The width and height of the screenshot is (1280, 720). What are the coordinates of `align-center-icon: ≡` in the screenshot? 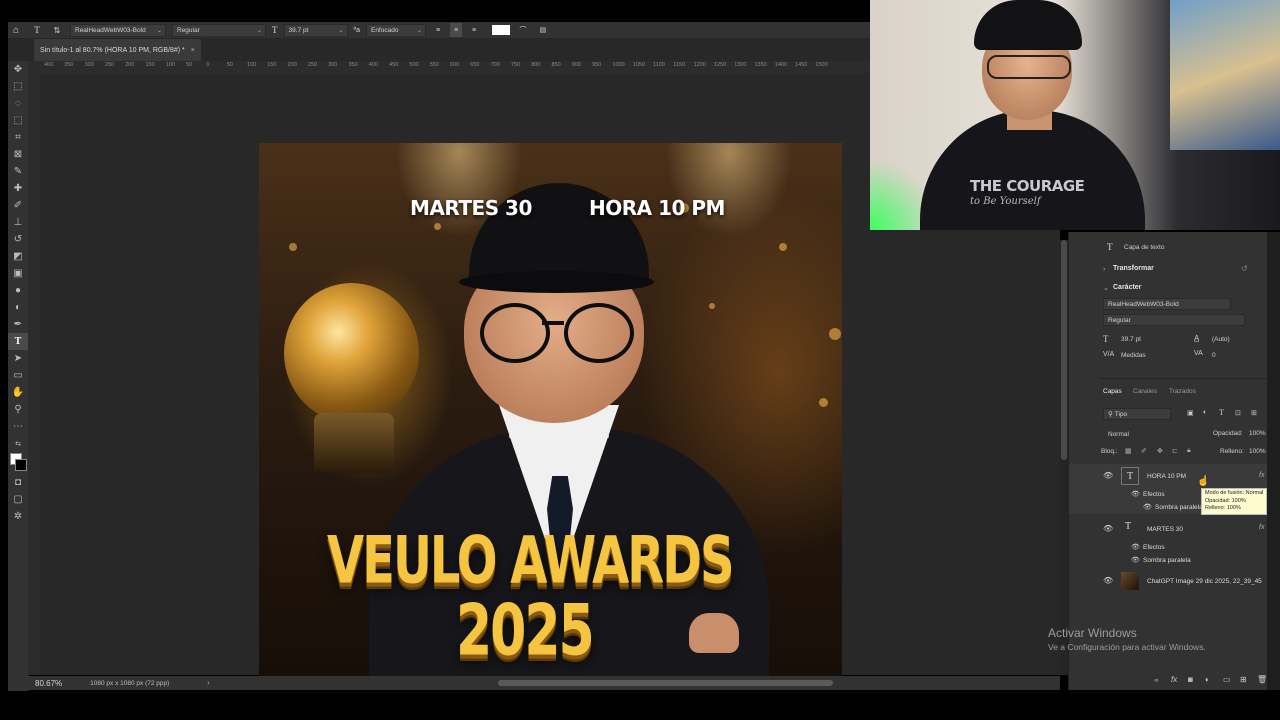 It's located at (455, 30).